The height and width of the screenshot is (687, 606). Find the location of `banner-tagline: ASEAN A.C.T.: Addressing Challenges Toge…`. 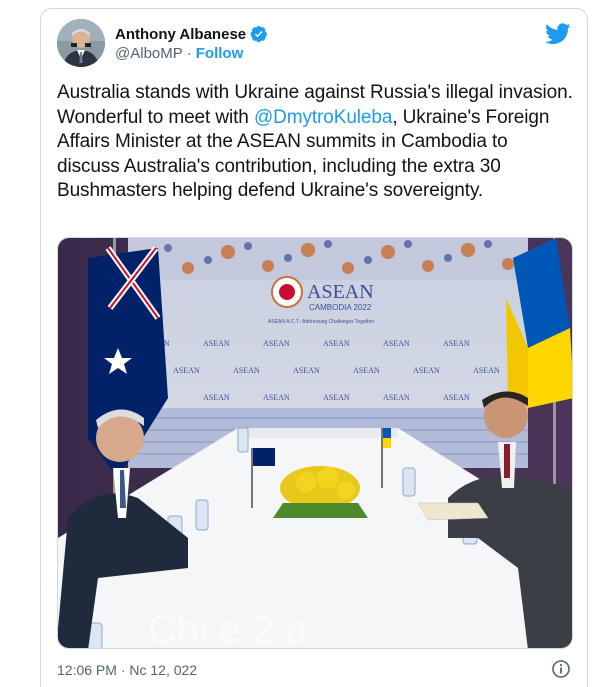

banner-tagline: ASEAN A.C.T.: Addressing Challenges Toge… is located at coordinates (321, 322).